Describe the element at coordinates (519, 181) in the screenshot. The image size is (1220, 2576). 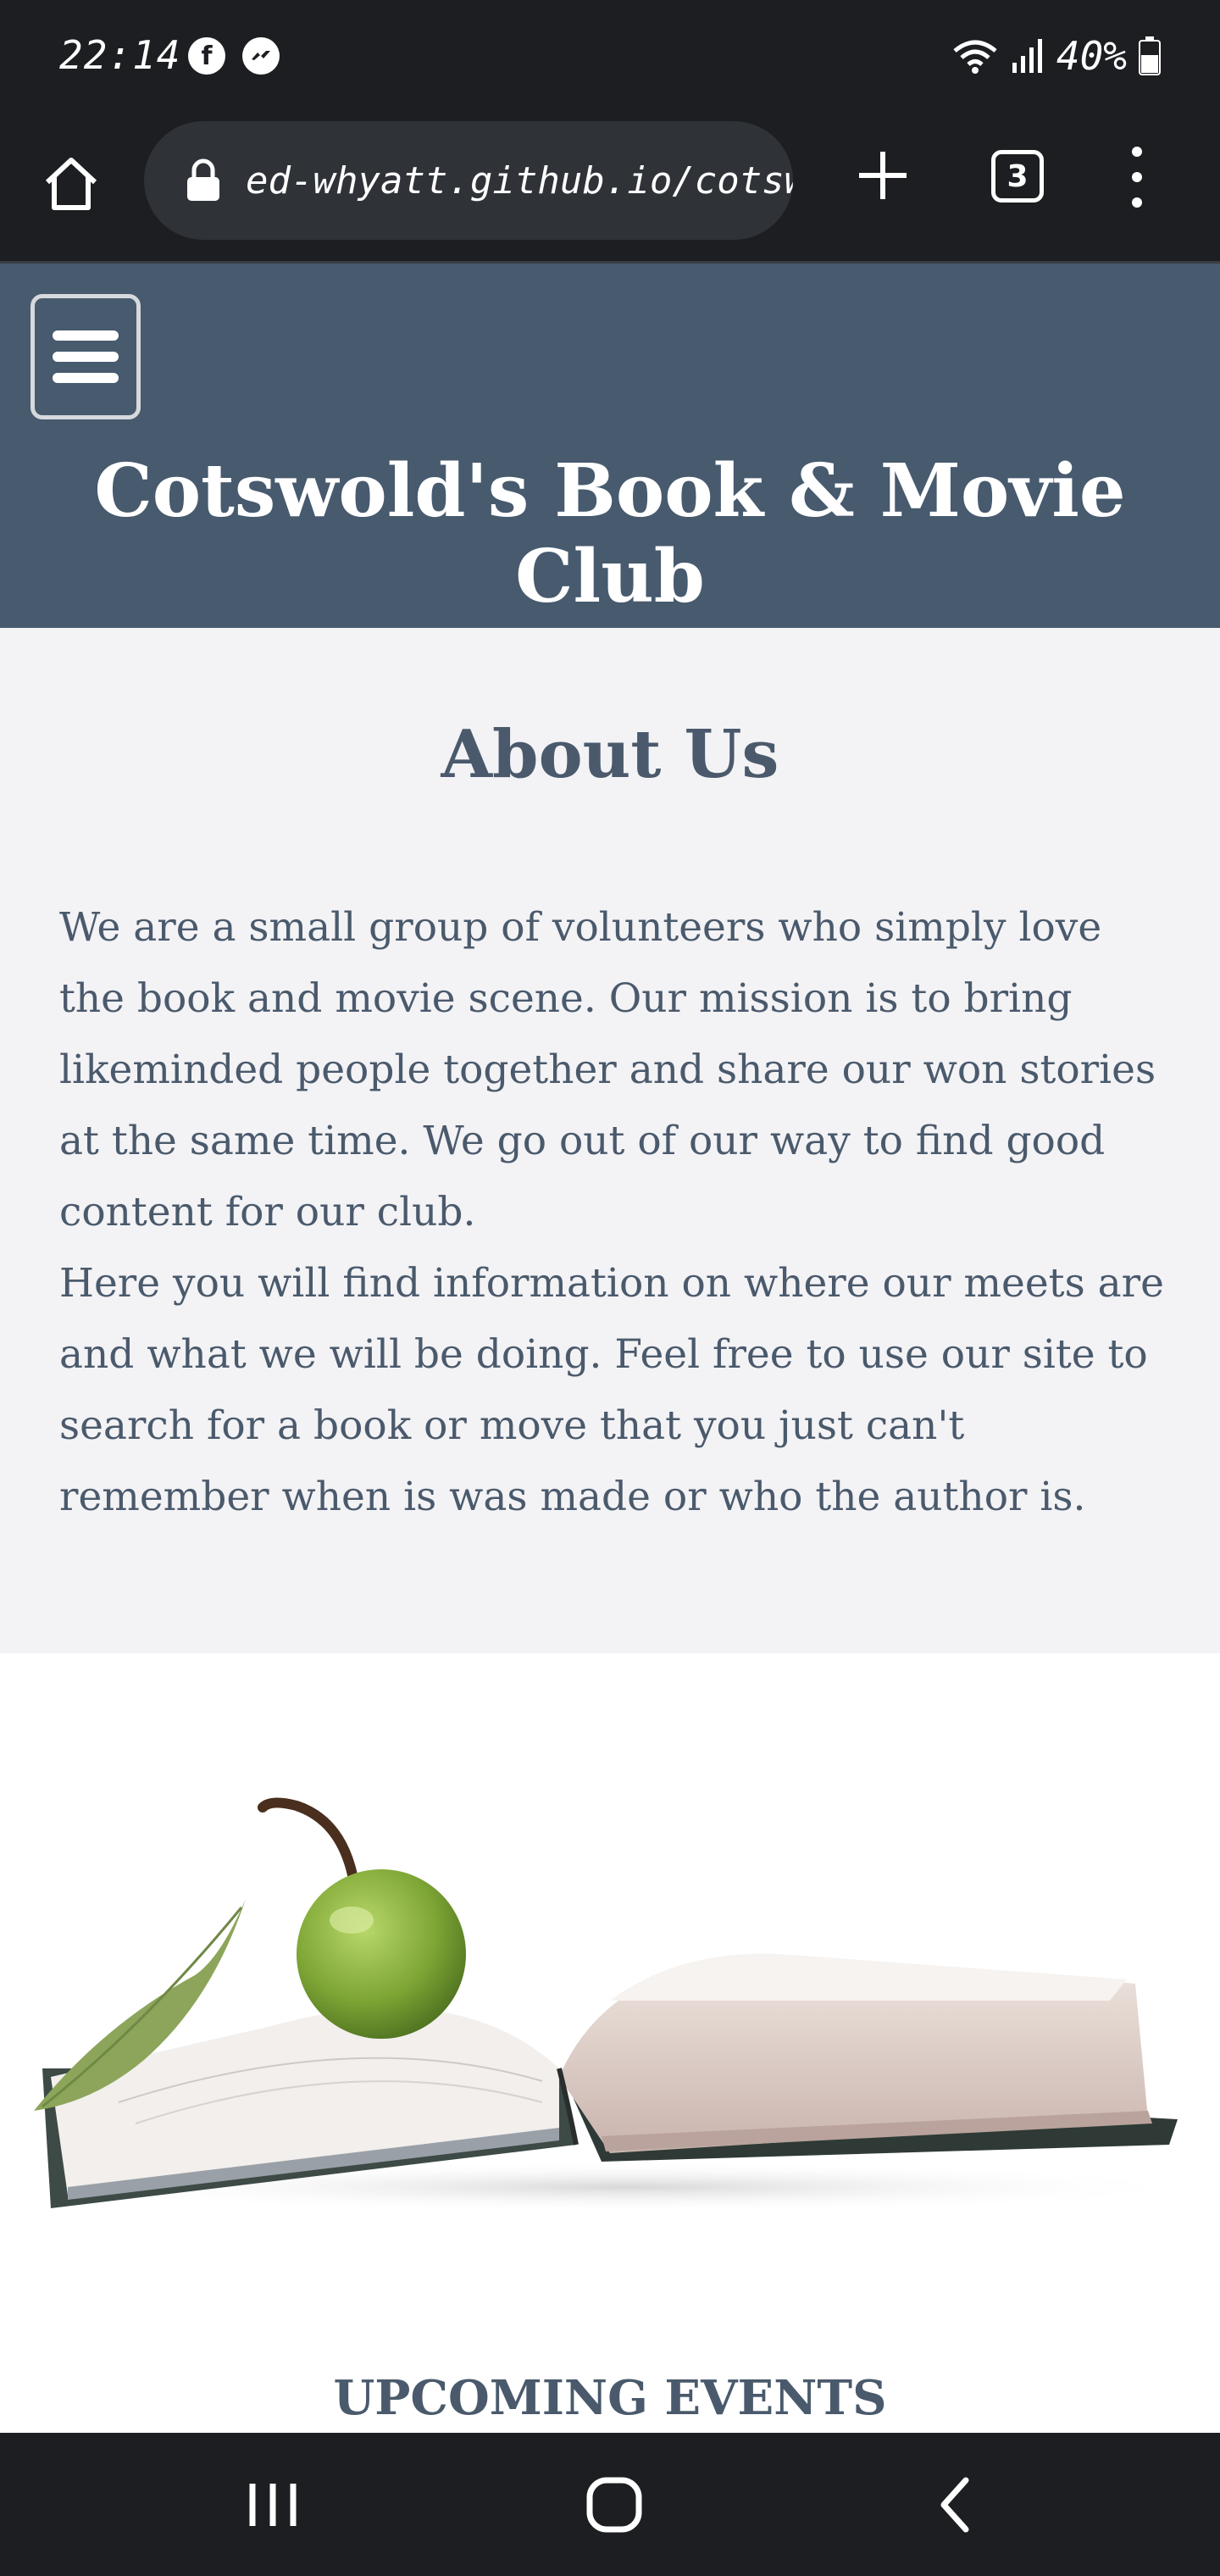
I see `url-text: ed-whyatt.github.io/cotswo` at that location.